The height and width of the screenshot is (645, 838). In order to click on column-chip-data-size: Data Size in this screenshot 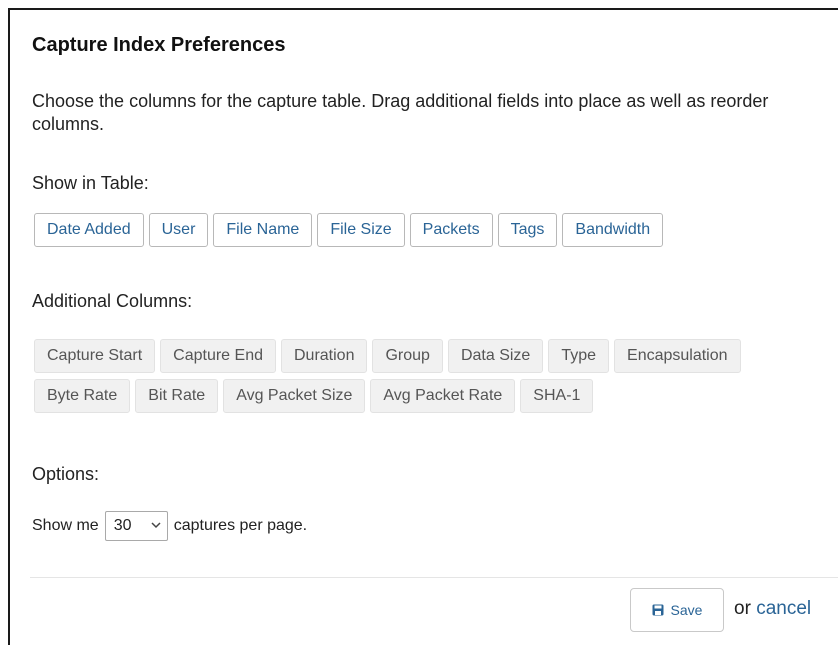, I will do `click(495, 356)`.